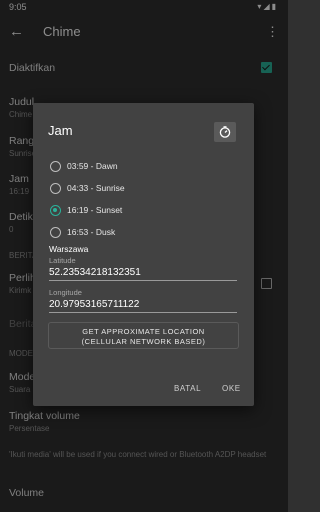 Image resolution: width=320 pixels, height=512 pixels. I want to click on option-sunrise-label: 04:33 - Sunrise, so click(96, 188).